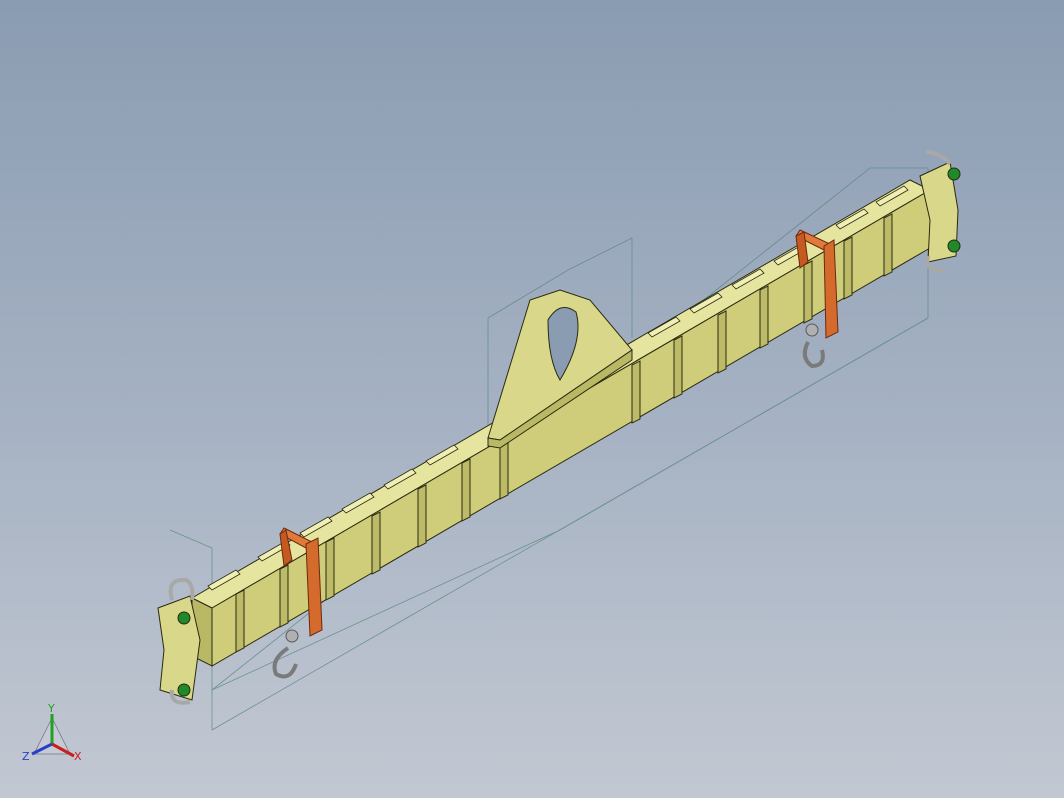 This screenshot has width=1064, height=798. Describe the element at coordinates (813, 346) in the screenshot. I see `right-hook` at that location.